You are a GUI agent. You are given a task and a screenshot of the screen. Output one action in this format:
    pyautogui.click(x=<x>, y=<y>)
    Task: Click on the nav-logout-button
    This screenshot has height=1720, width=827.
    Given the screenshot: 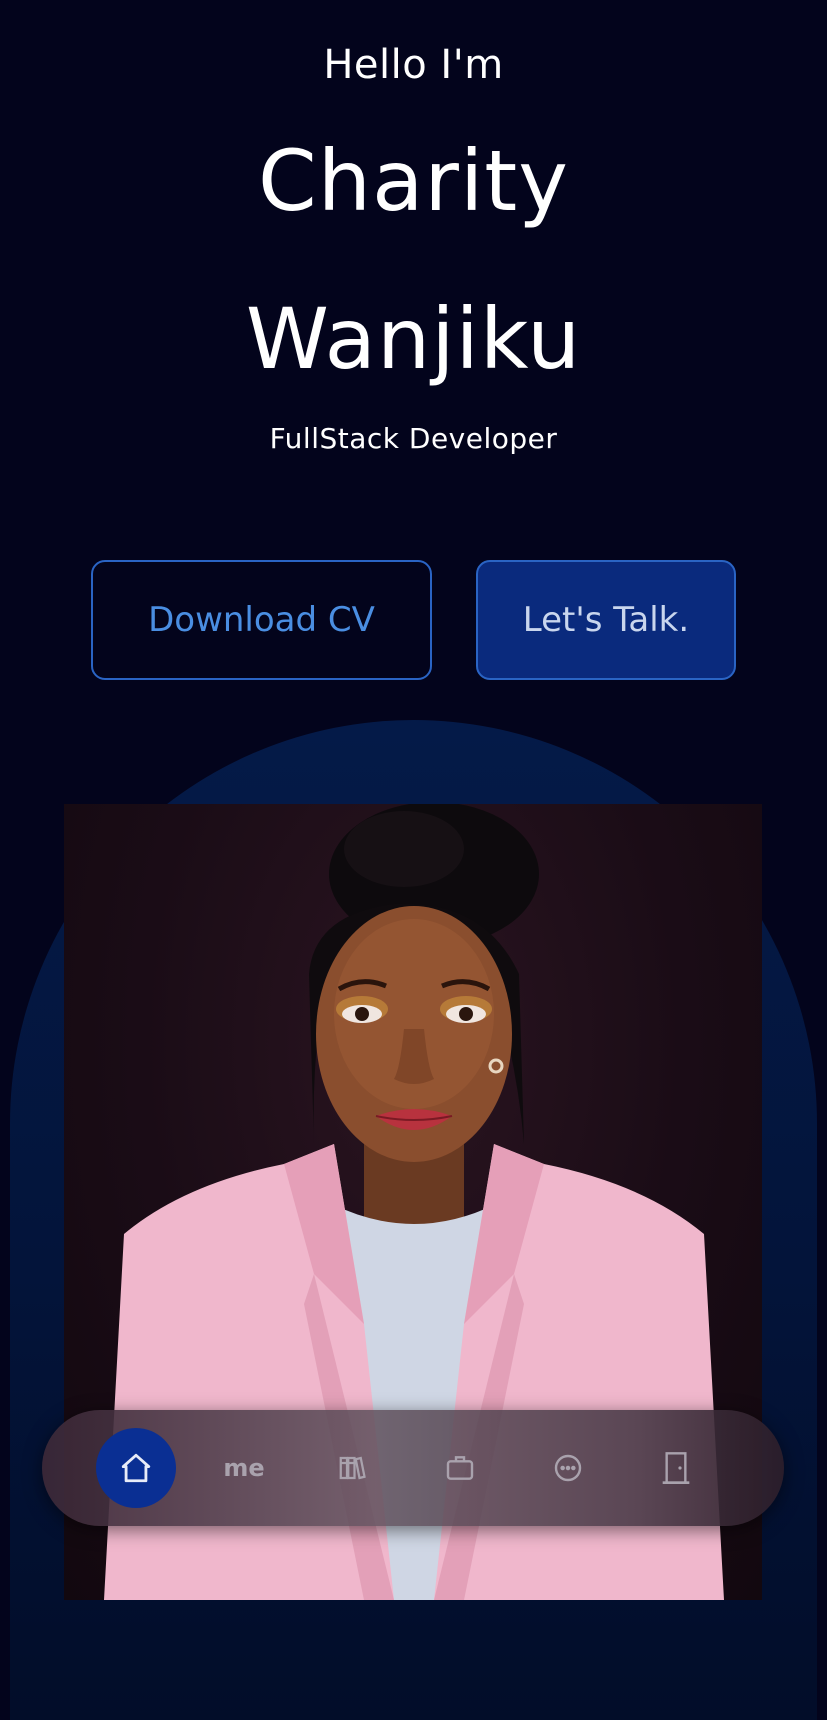 What is the action you would take?
    pyautogui.click(x=676, y=1468)
    